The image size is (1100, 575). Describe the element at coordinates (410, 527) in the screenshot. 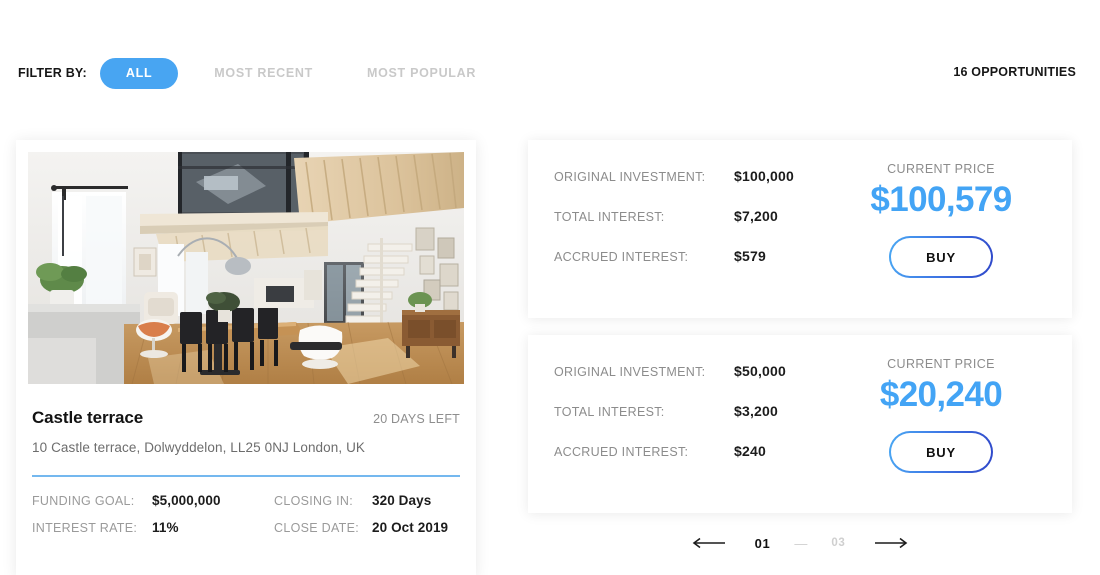

I see `stat-value-close-date: 20 Oct 2019` at that location.